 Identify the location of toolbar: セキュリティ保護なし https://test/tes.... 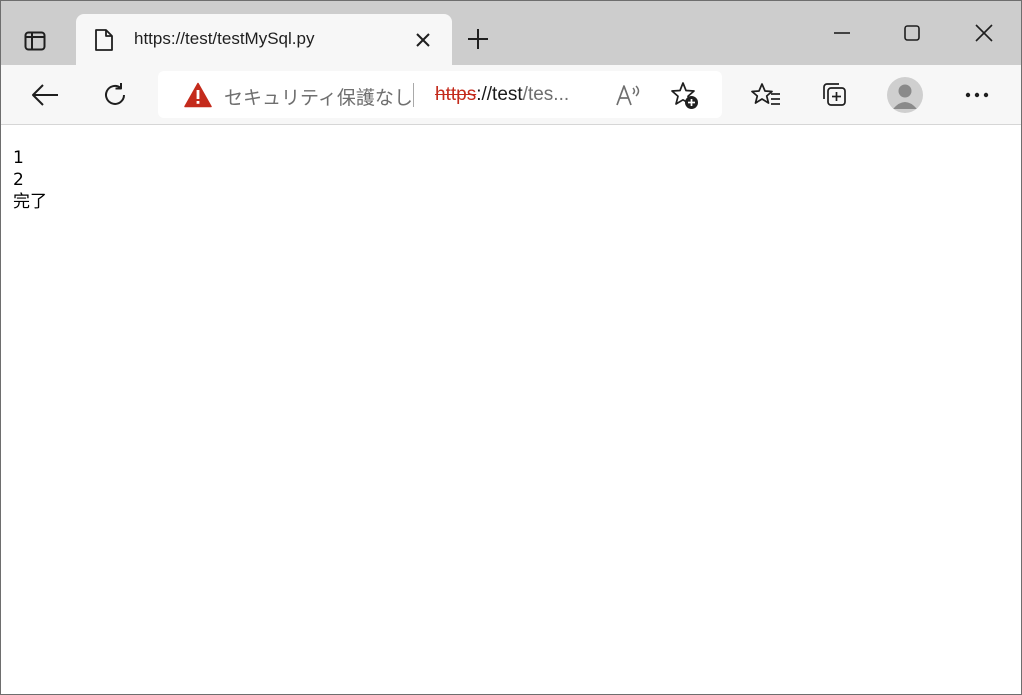
(511, 95).